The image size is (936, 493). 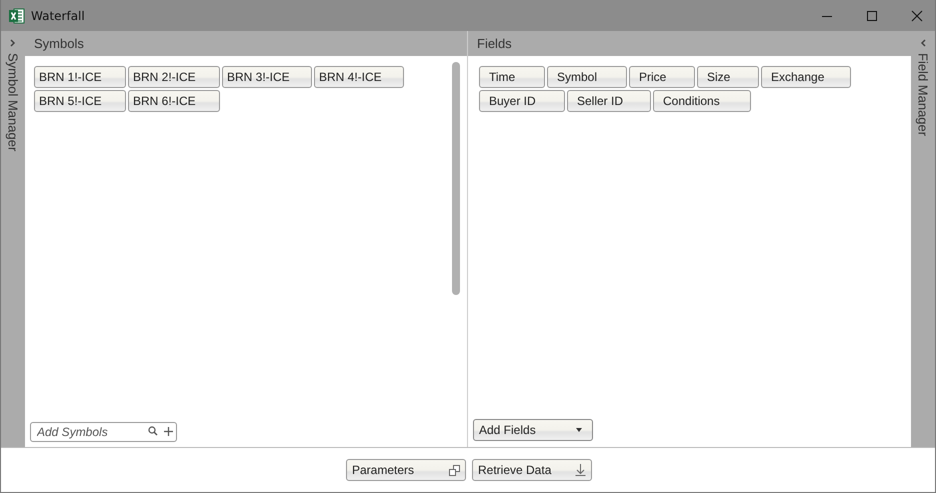 What do you see at coordinates (533, 430) in the screenshot?
I see `add-fields-dropdown: Add Fields` at bounding box center [533, 430].